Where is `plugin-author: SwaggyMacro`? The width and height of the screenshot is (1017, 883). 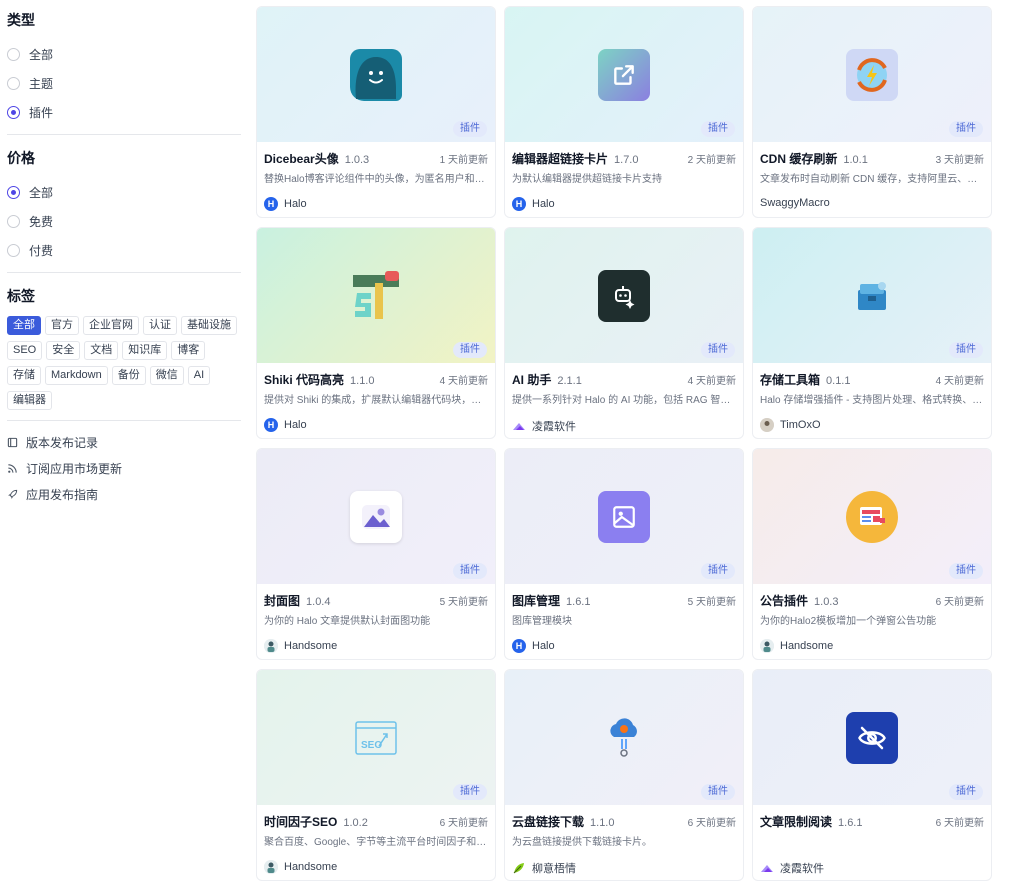 plugin-author: SwaggyMacro is located at coordinates (872, 203).